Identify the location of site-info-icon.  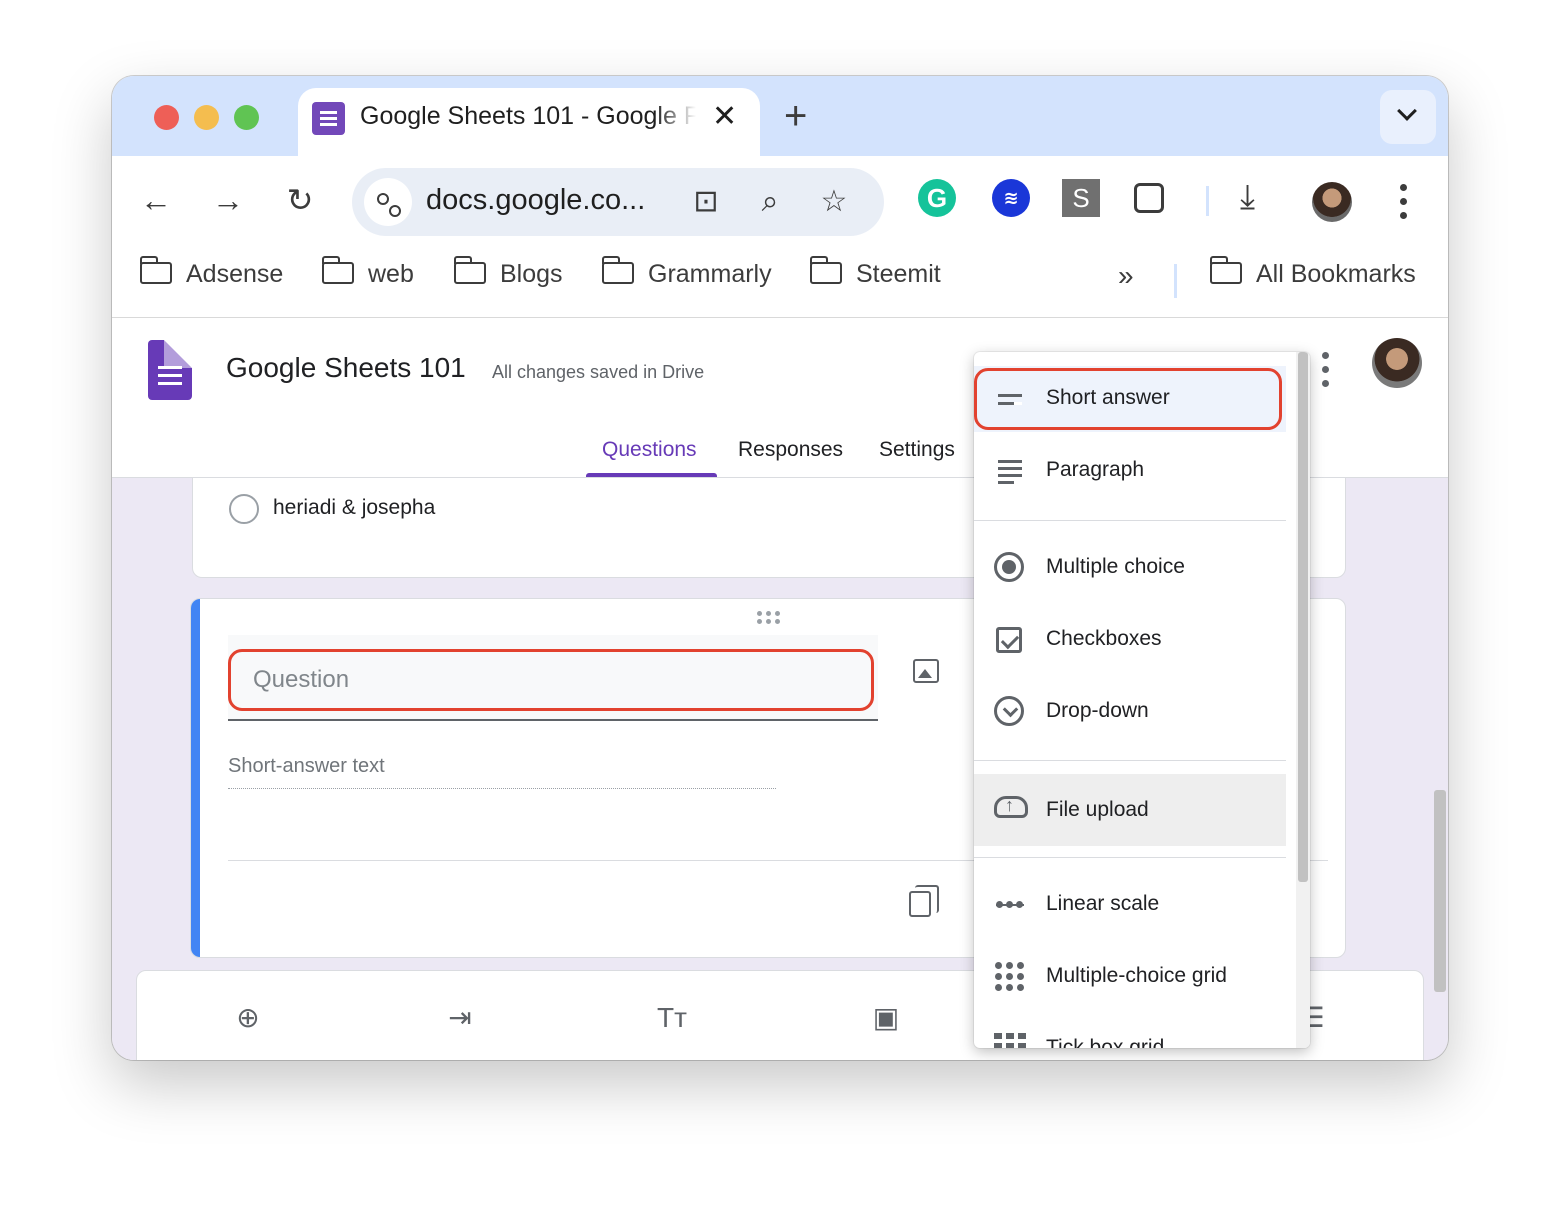
(388, 202).